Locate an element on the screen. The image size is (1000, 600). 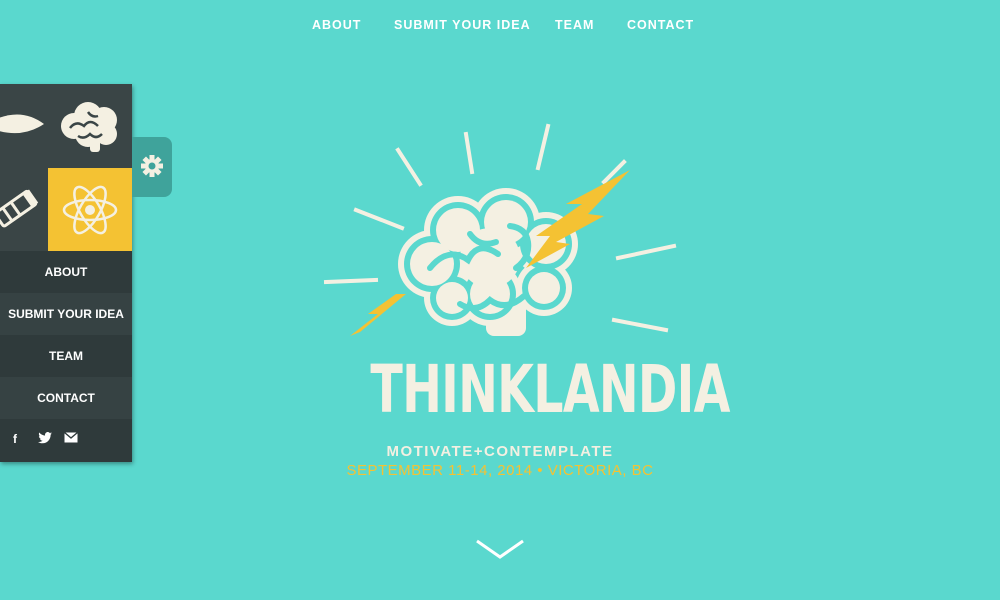
event-dates: SEPTEMBER 11-14, 2014 • VICTORIA, BC is located at coordinates (500, 470).